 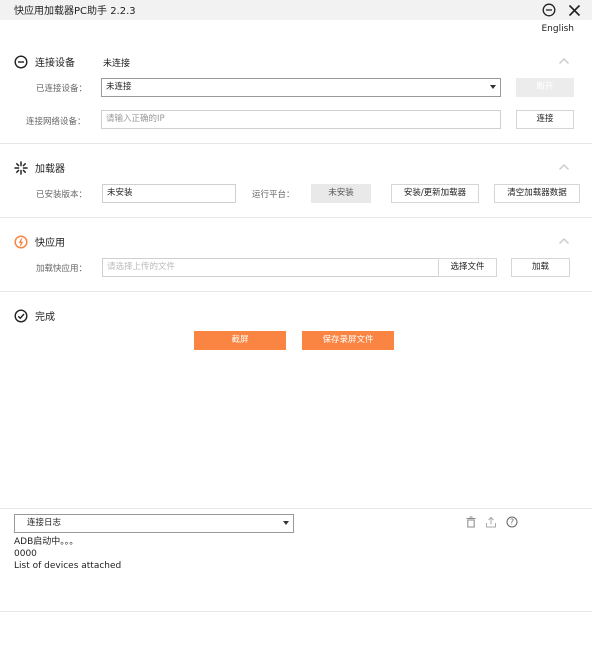 What do you see at coordinates (50, 169) in the screenshot?
I see `loader-section-title: 加载器` at bounding box center [50, 169].